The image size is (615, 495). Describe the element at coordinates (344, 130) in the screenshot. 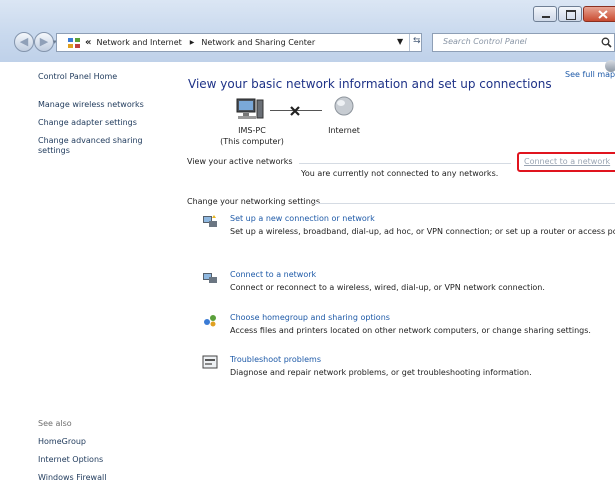

I see `internet-label: Internet` at that location.